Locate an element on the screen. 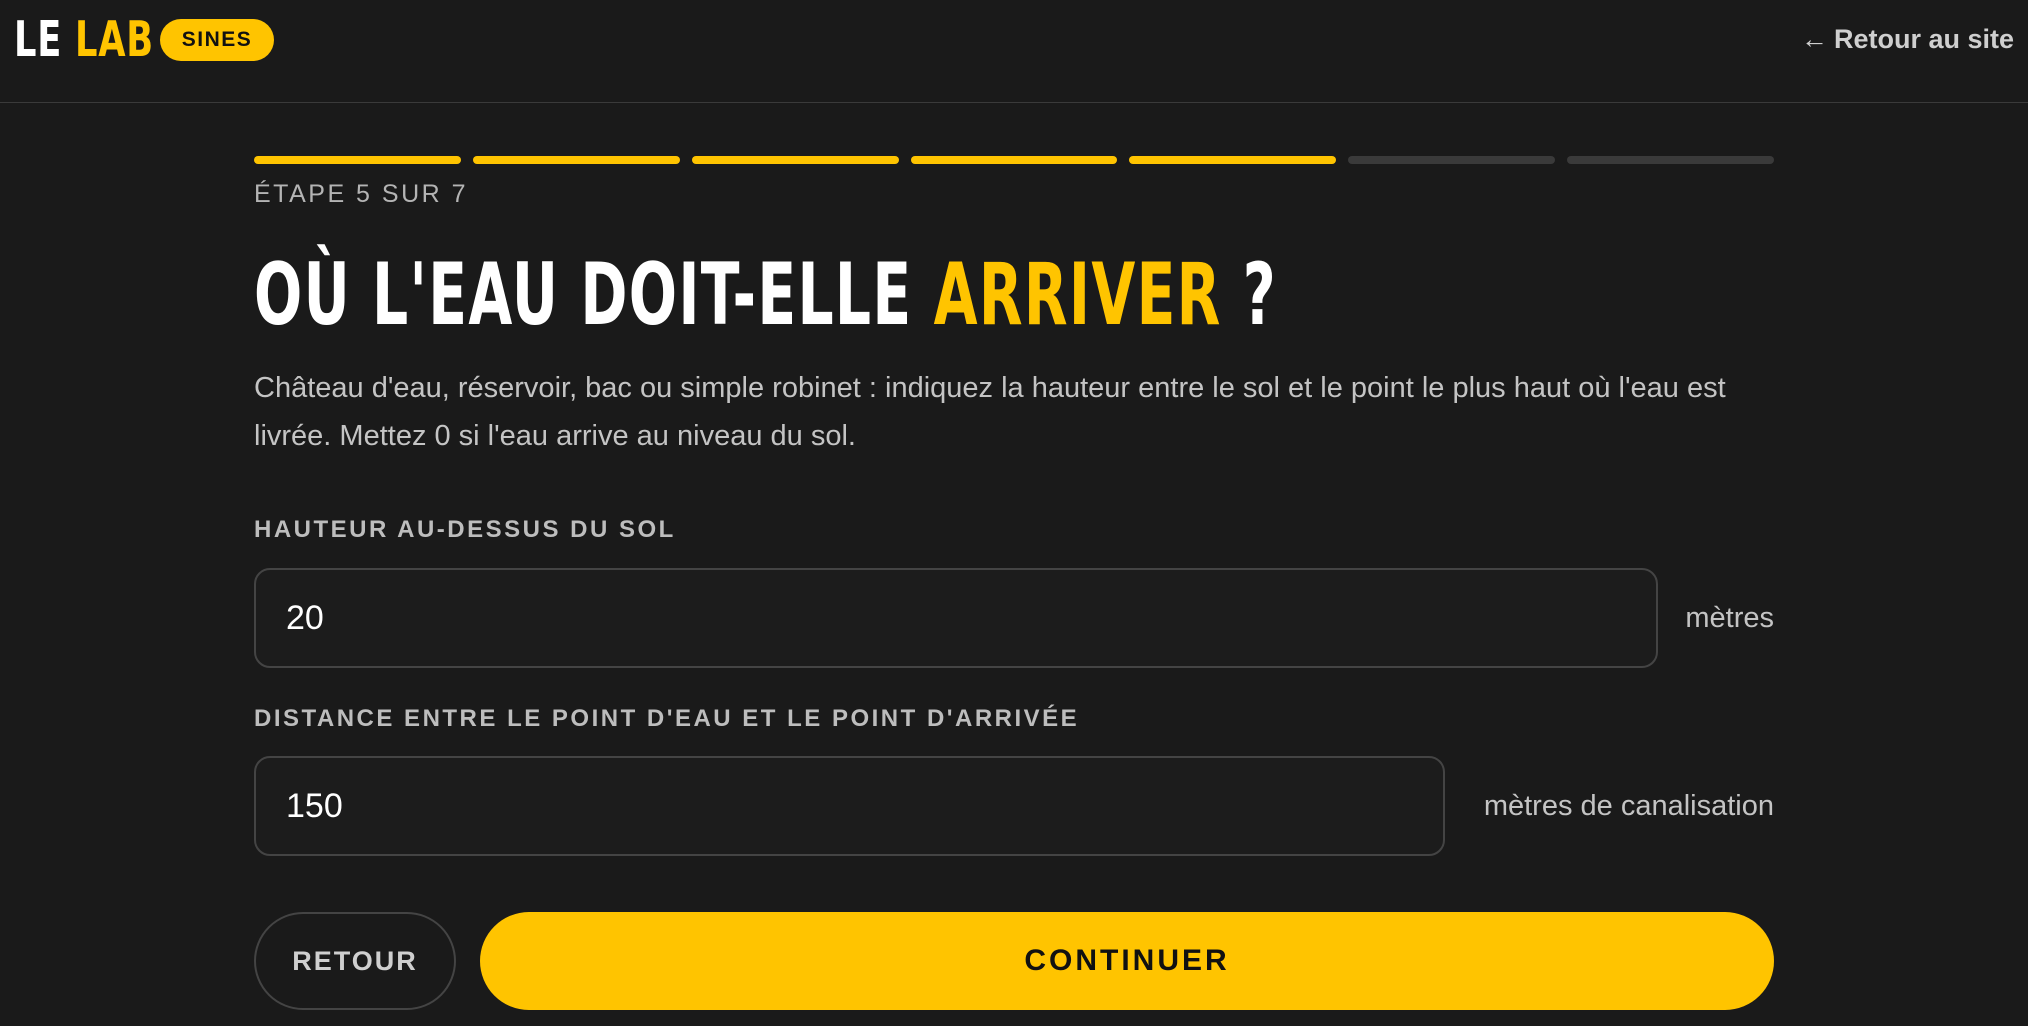 The height and width of the screenshot is (1026, 2028). height-input is located at coordinates (956, 618).